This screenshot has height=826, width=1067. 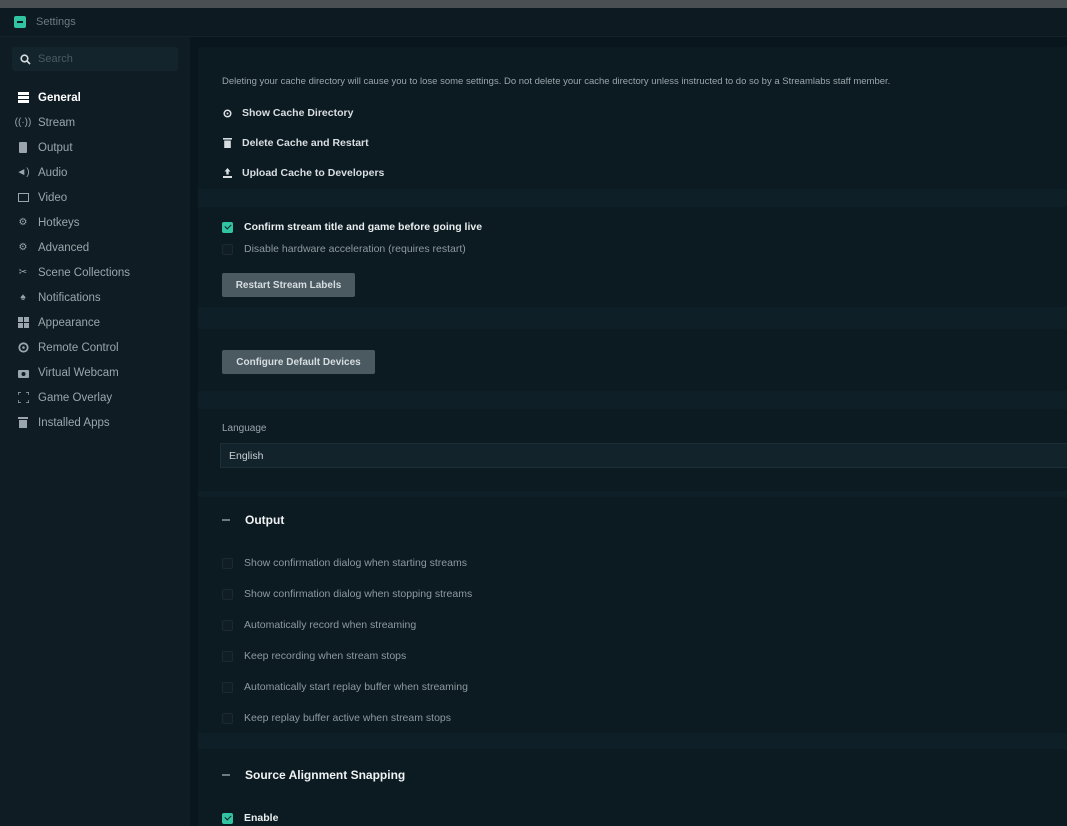 What do you see at coordinates (261, 818) in the screenshot?
I see `snapping-enable-label: Enable` at bounding box center [261, 818].